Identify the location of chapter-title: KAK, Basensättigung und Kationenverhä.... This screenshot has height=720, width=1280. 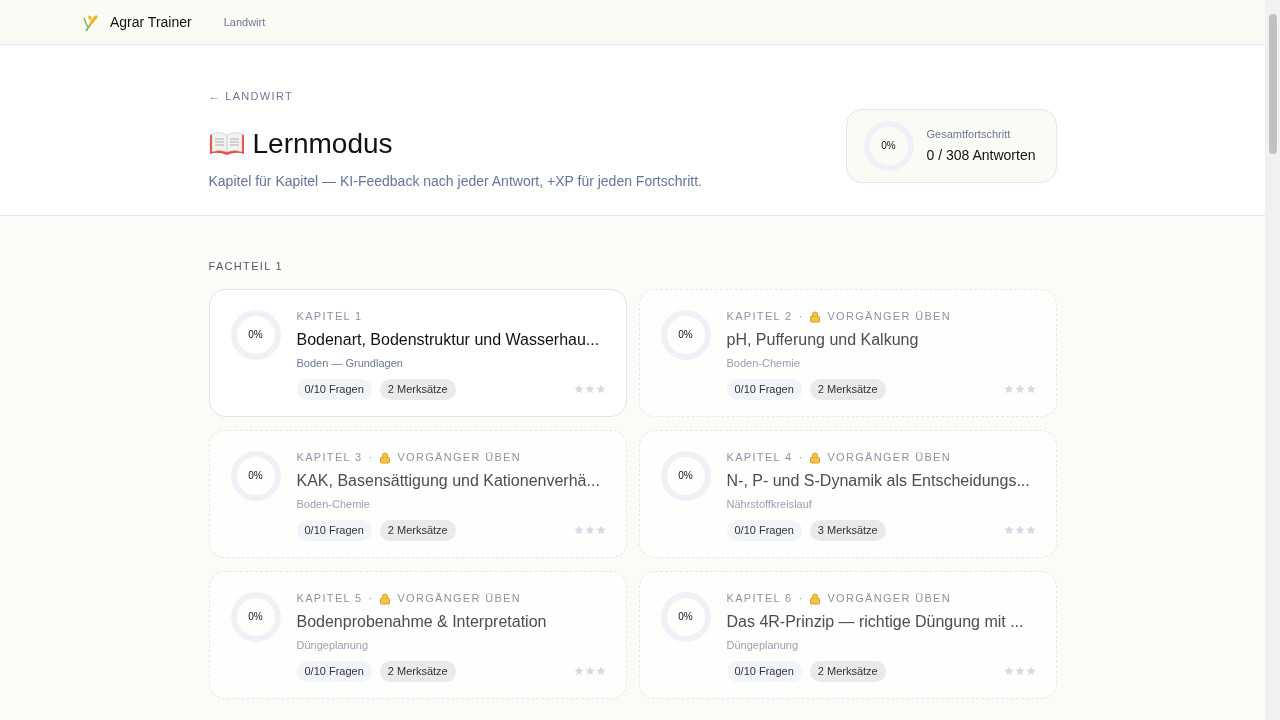
(448, 480).